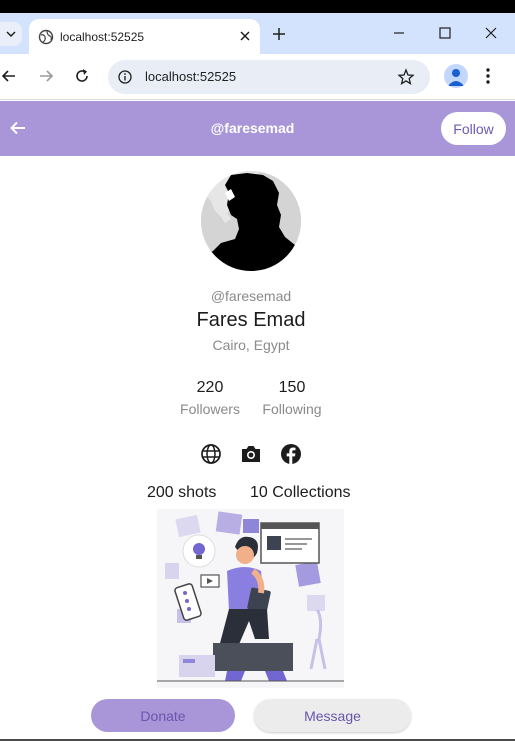  I want to click on reload-icon, so click(82, 76).